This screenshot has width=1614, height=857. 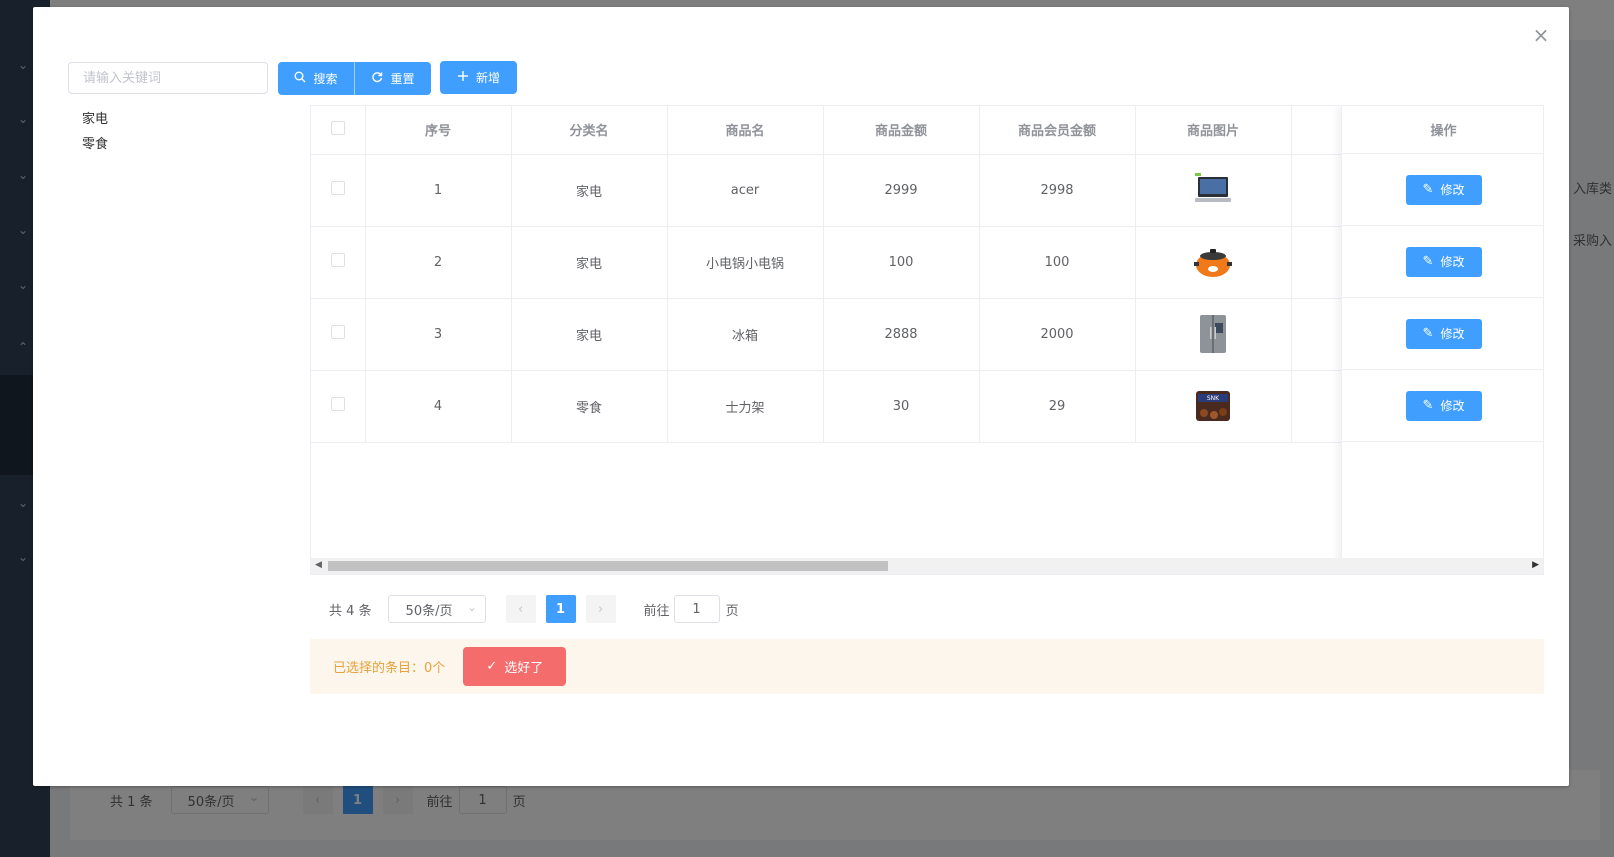 What do you see at coordinates (589, 406) in the screenshot?
I see `row-category: 零食` at bounding box center [589, 406].